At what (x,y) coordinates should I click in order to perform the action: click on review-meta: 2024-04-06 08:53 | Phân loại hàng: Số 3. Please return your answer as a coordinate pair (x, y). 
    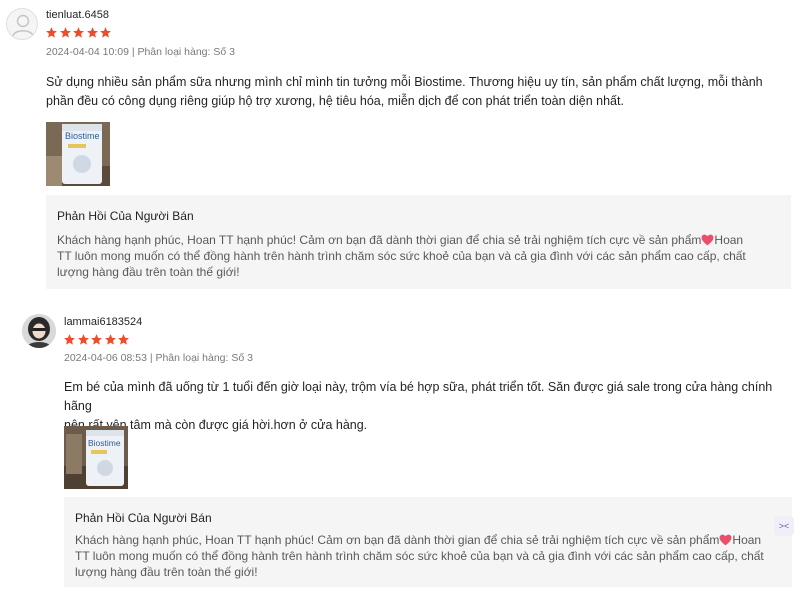
    Looking at the image, I should click on (158, 358).